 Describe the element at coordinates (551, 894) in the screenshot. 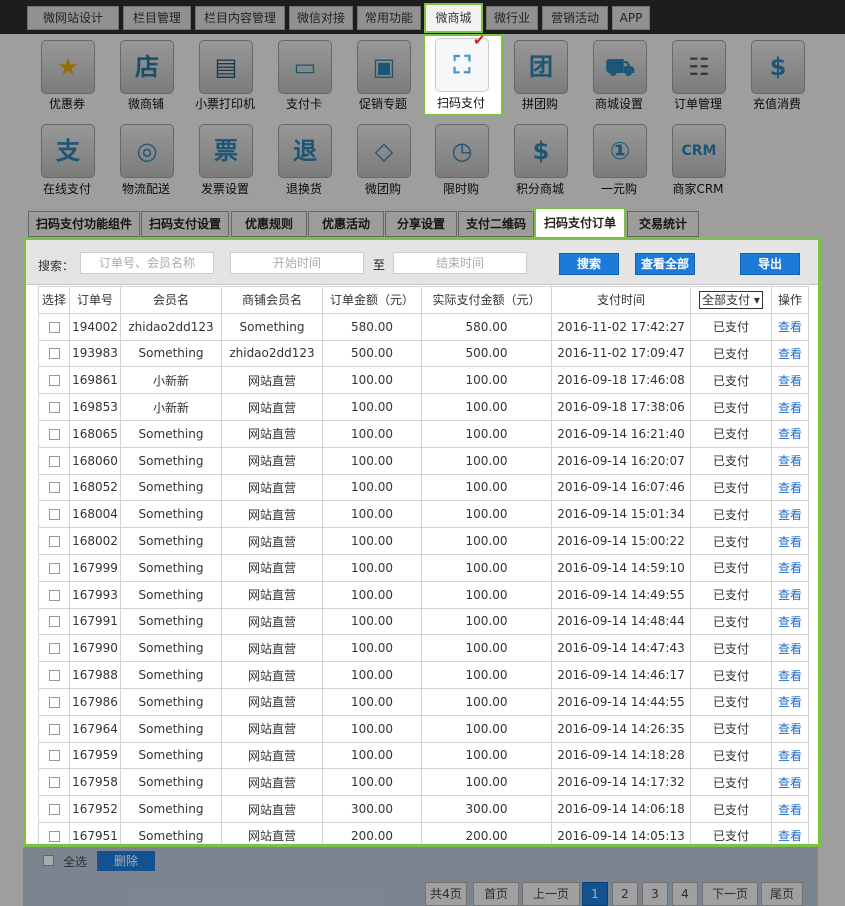

I see `prev-page-button: 上一页` at that location.